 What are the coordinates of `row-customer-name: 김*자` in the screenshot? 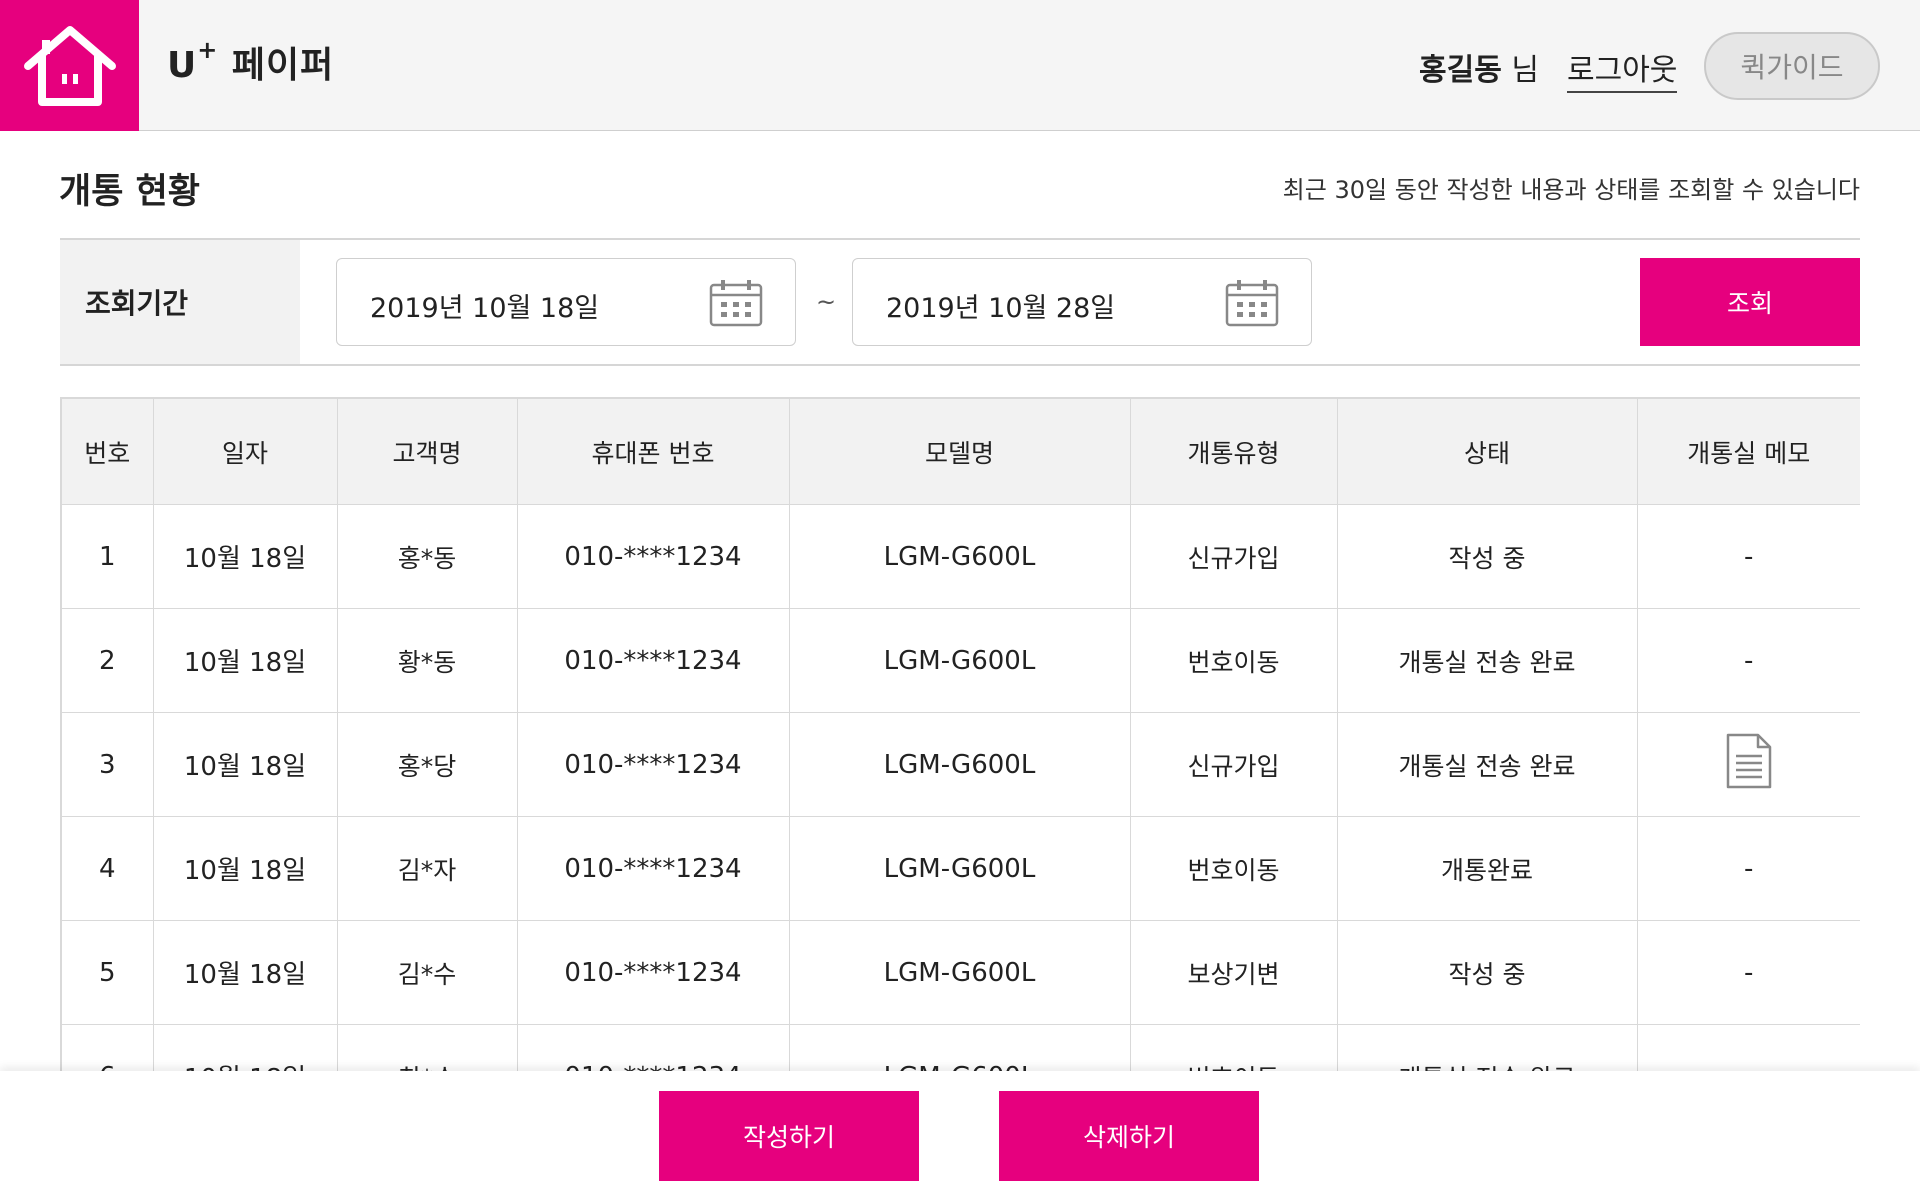 It's located at (427, 868).